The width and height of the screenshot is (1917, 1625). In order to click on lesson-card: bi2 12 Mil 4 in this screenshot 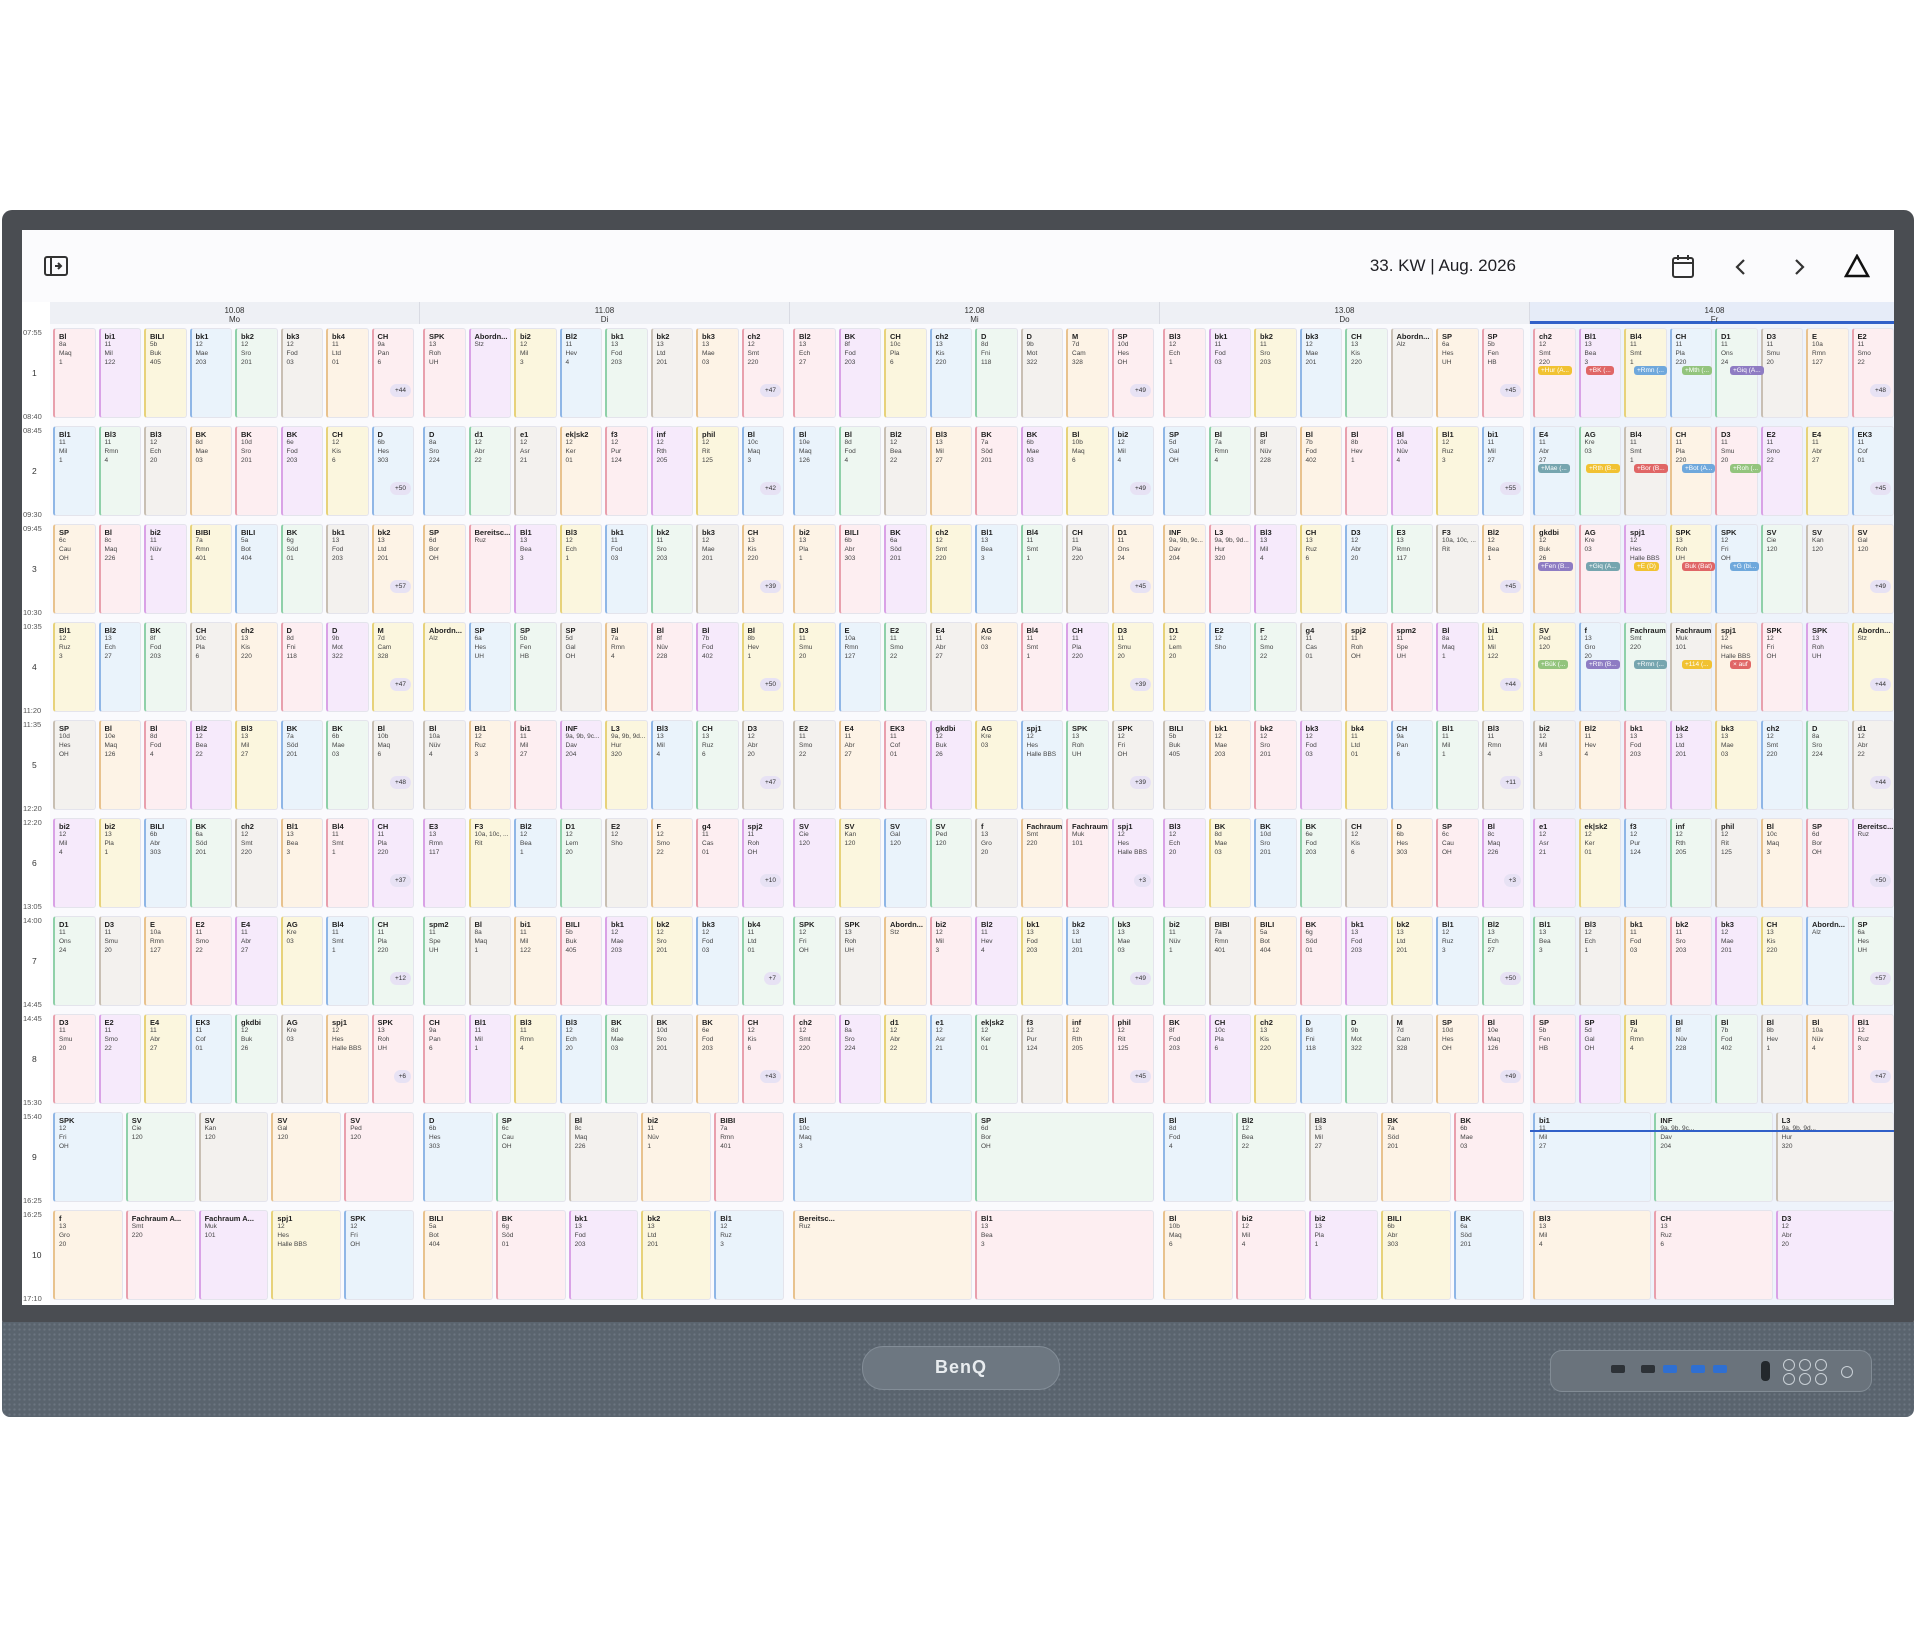, I will do `click(74, 863)`.